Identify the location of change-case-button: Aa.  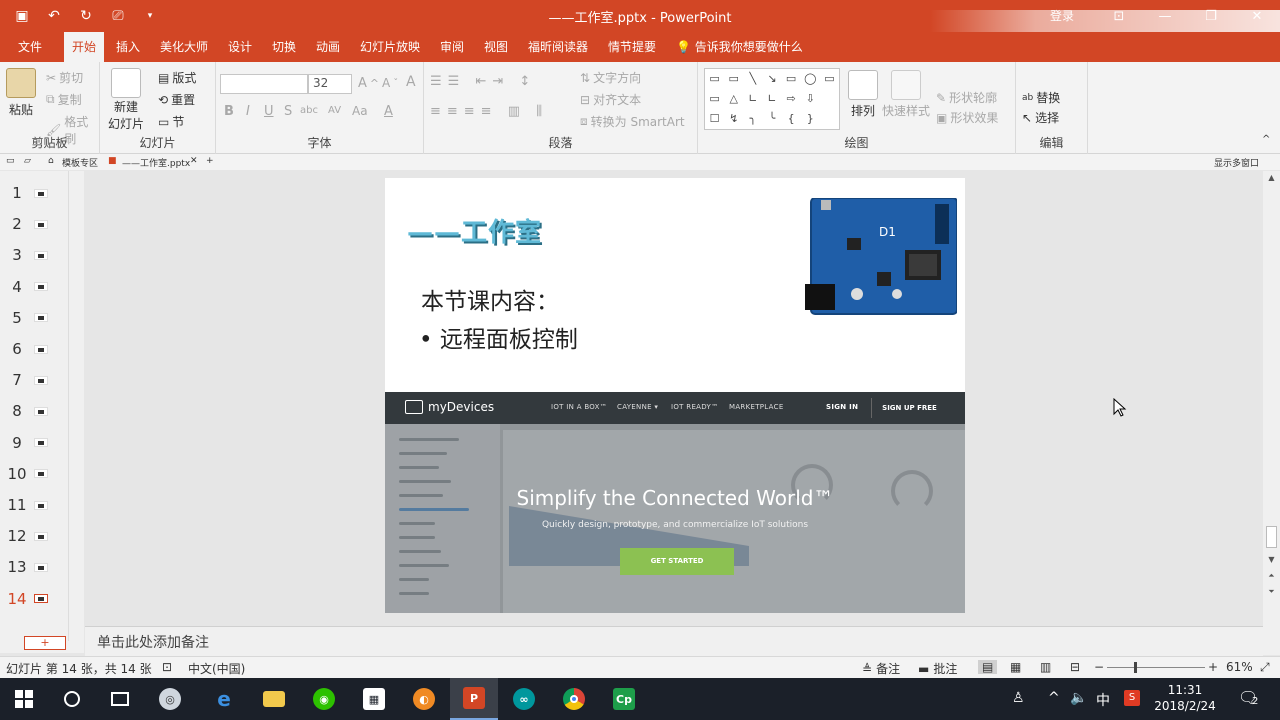
(360, 111).